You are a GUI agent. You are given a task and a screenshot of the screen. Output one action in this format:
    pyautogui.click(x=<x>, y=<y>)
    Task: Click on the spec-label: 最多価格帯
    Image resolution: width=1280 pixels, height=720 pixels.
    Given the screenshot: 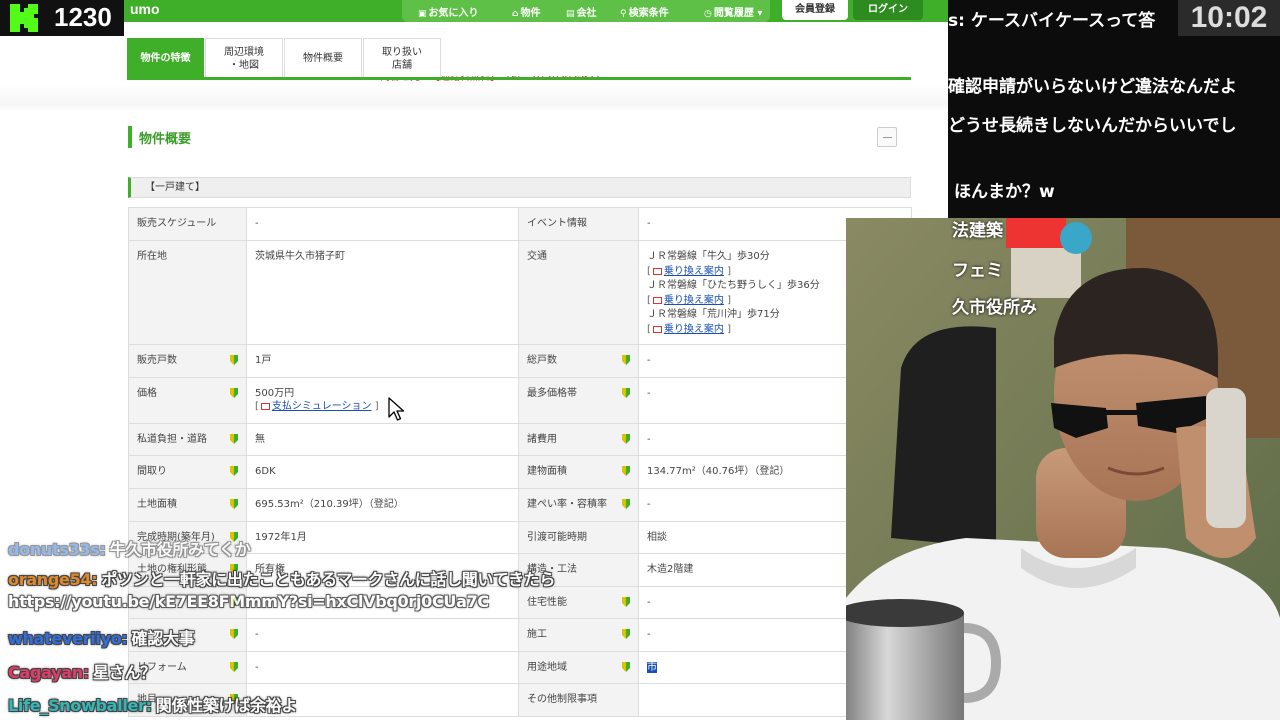 What is the action you would take?
    pyautogui.click(x=578, y=400)
    